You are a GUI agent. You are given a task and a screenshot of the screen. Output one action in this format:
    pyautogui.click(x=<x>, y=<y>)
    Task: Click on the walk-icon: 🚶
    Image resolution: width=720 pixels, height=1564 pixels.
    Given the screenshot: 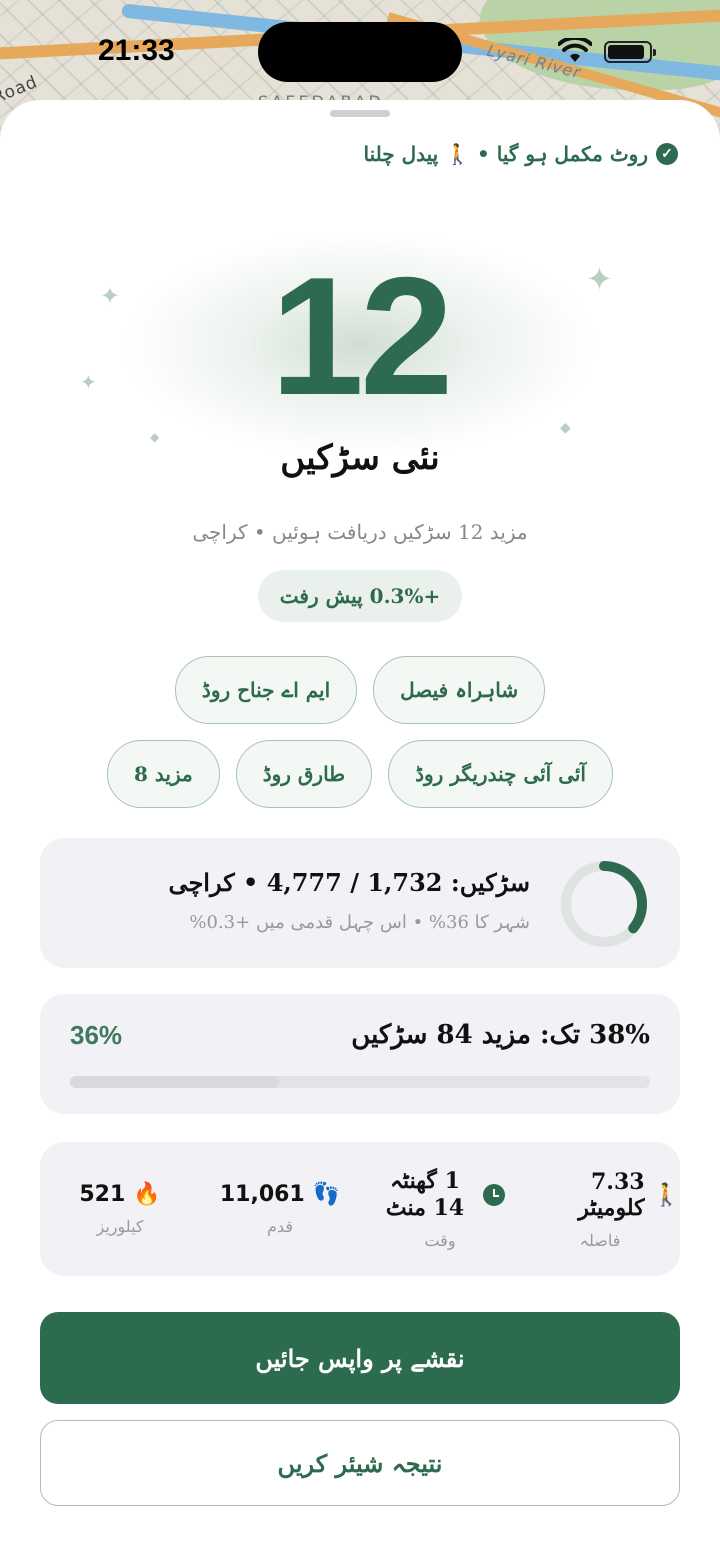 What is the action you would take?
    pyautogui.click(x=666, y=1194)
    